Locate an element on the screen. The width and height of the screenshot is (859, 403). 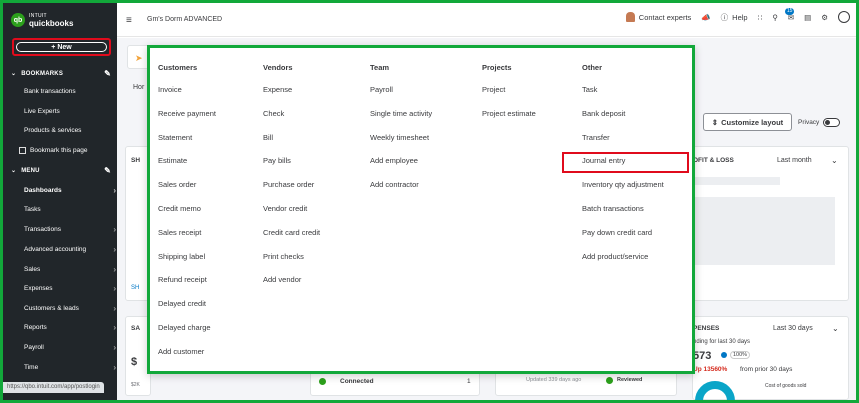
menu-item-pay-bills: Pay bills is located at coordinates (291, 168).